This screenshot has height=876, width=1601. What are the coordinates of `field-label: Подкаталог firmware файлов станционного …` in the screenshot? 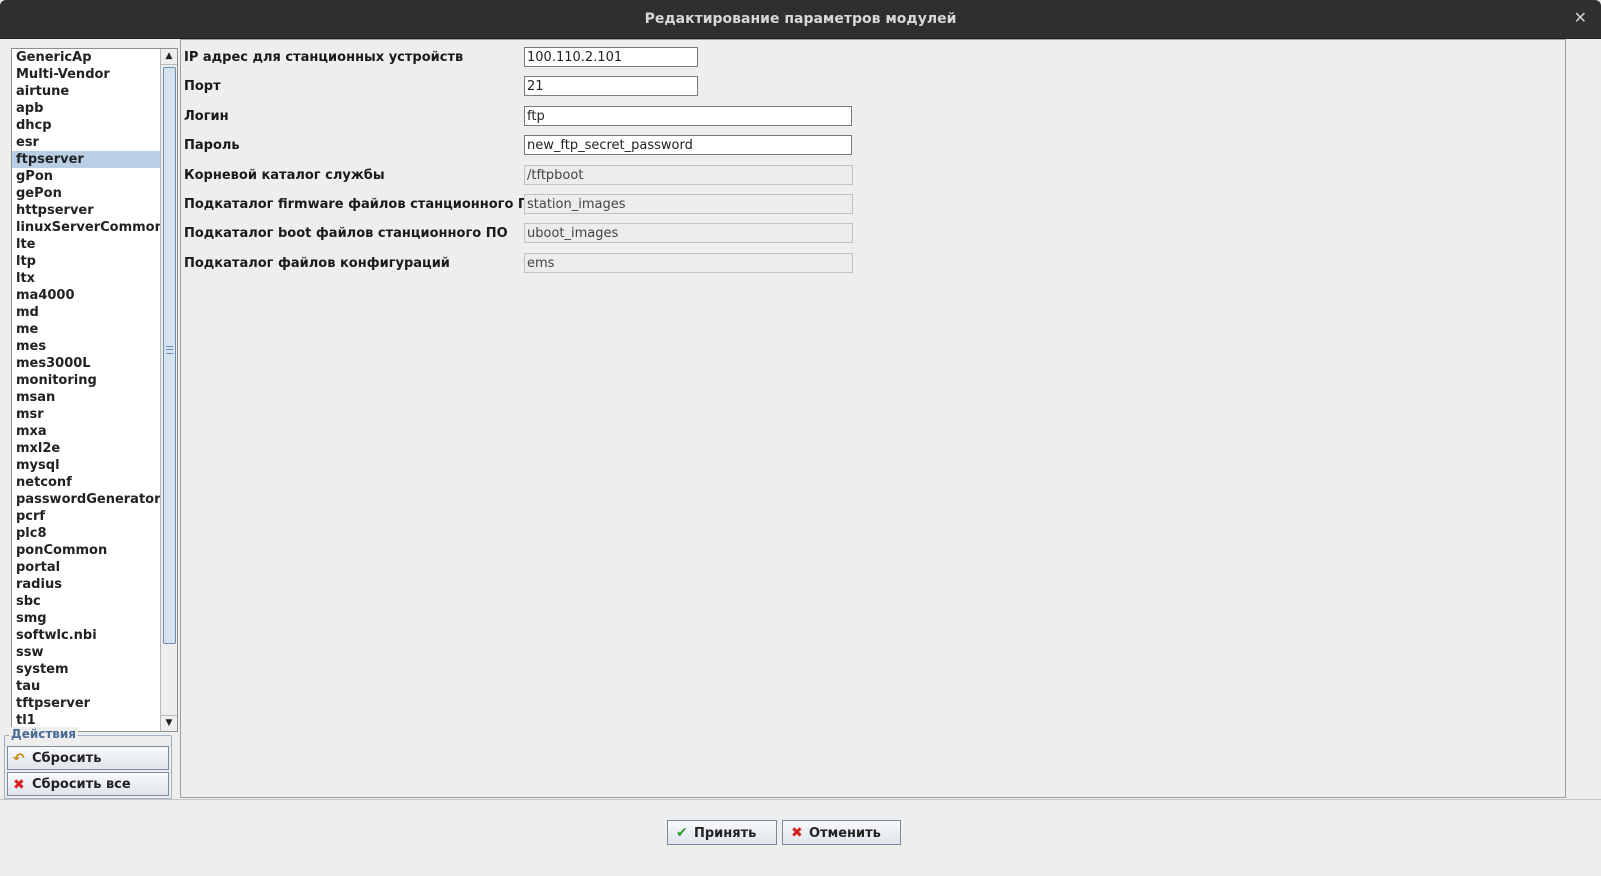 It's located at (362, 204).